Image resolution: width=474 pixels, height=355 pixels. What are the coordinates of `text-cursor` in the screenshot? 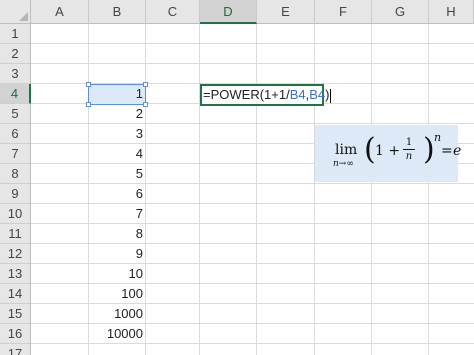 It's located at (331, 95).